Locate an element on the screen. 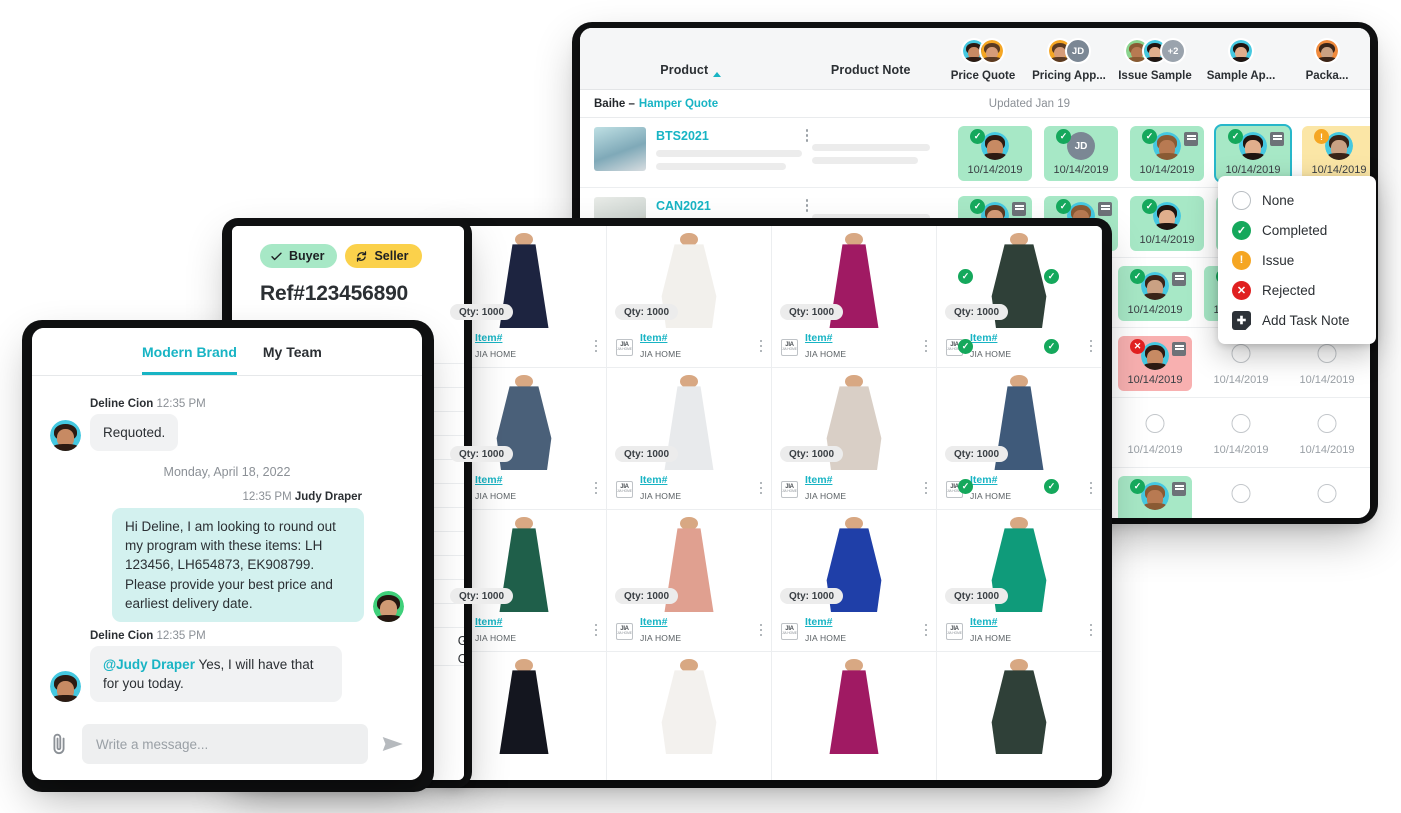 Image resolution: width=1401 pixels, height=813 pixels. menu-item-issue: ! Issue is located at coordinates (1297, 260).